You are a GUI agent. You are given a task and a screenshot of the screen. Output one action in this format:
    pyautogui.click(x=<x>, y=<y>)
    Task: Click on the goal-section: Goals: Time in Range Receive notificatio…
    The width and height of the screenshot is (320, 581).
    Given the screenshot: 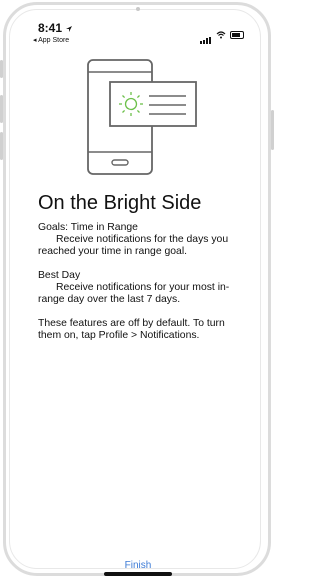 What is the action you would take?
    pyautogui.click(x=143, y=240)
    